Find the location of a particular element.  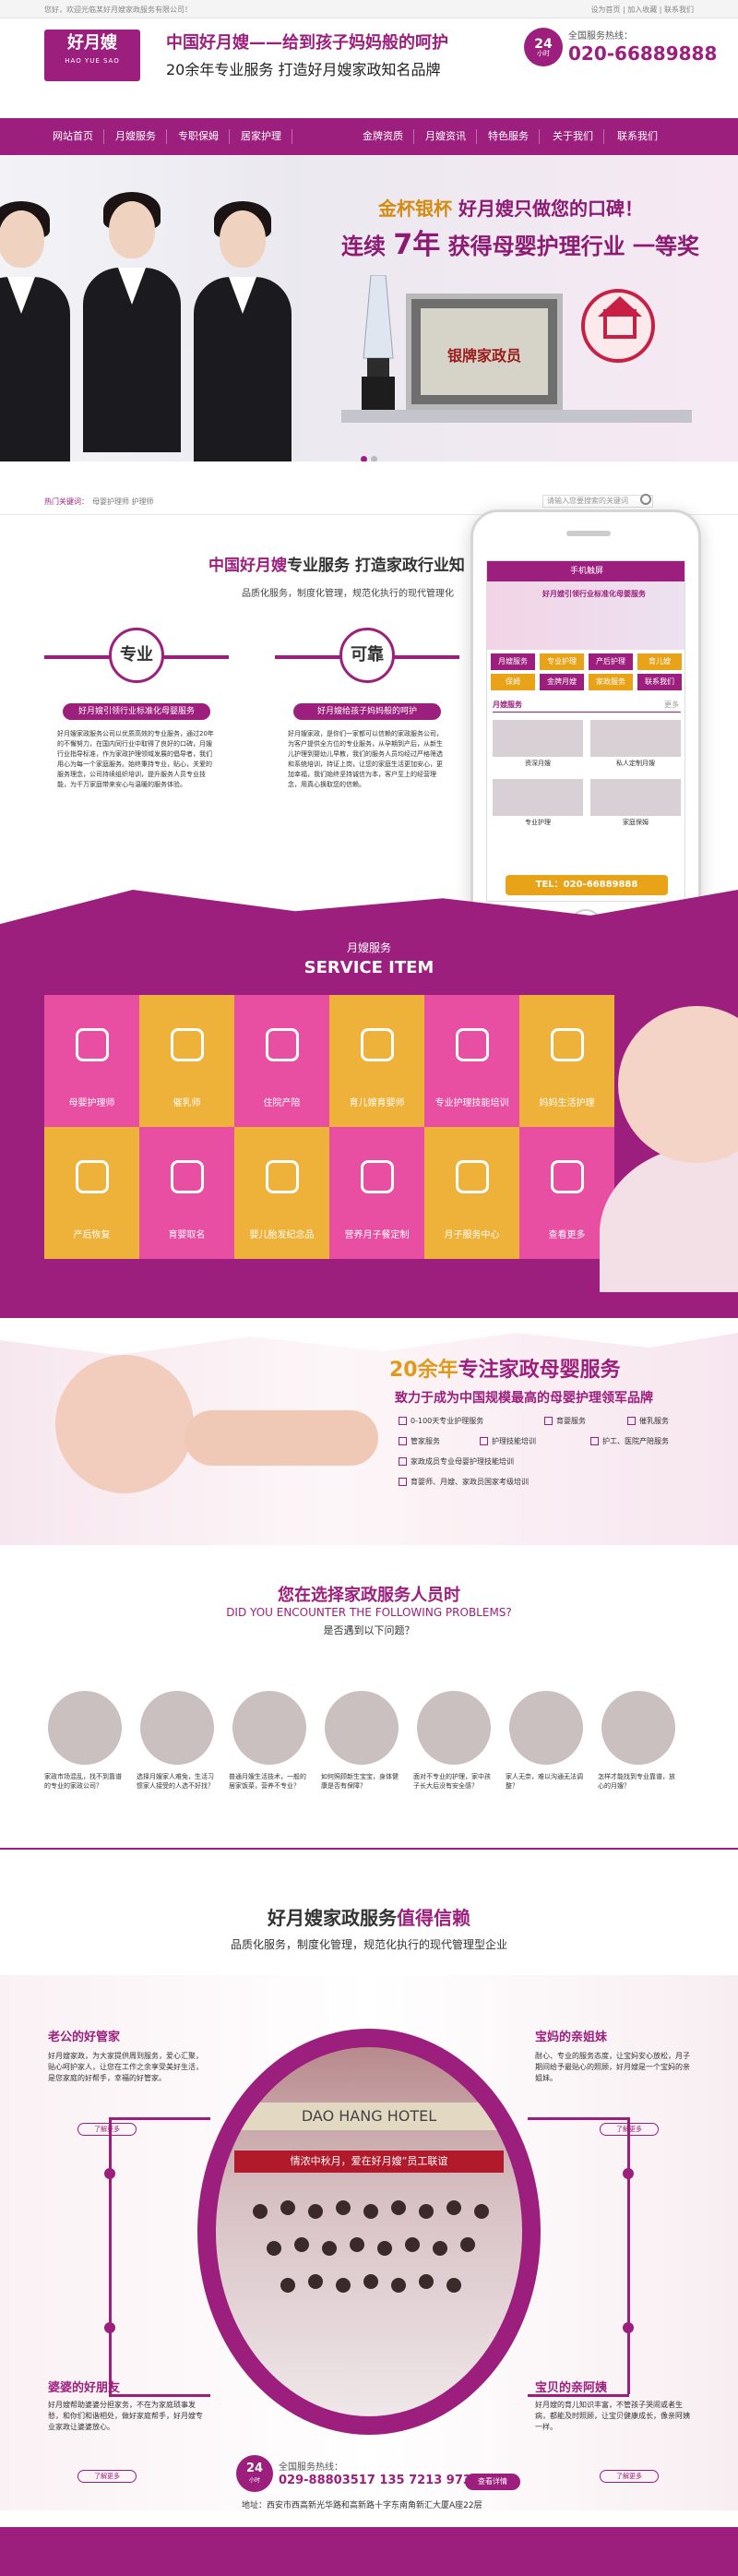

service-tile: 育儿嫂育婴师 is located at coordinates (376, 1061).